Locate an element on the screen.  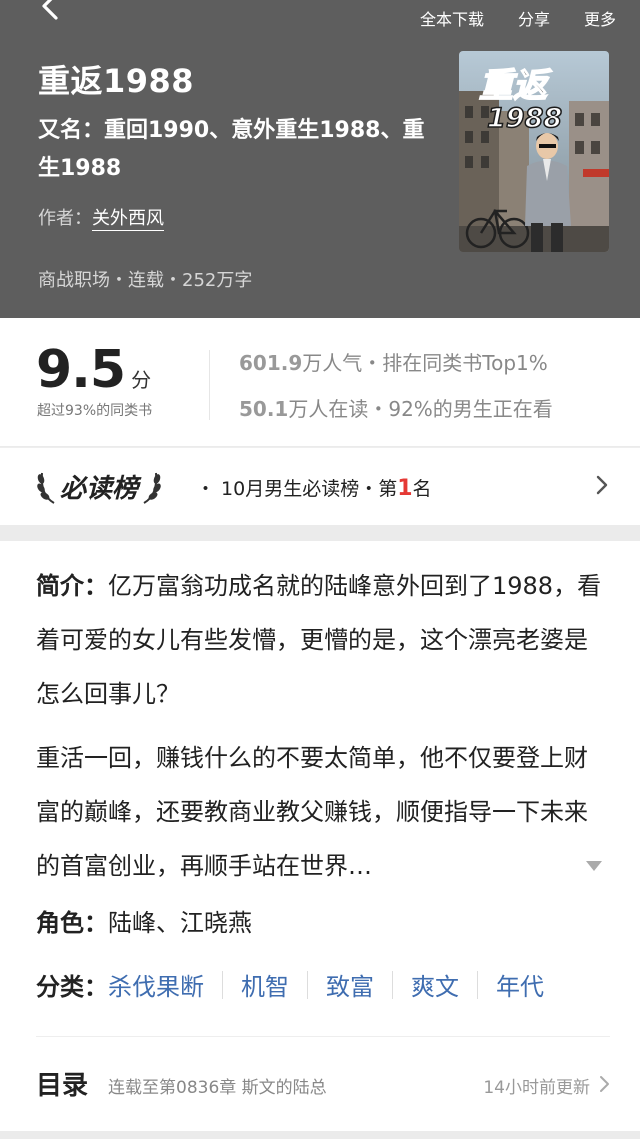
tag-item: 爽文 is located at coordinates (435, 984).